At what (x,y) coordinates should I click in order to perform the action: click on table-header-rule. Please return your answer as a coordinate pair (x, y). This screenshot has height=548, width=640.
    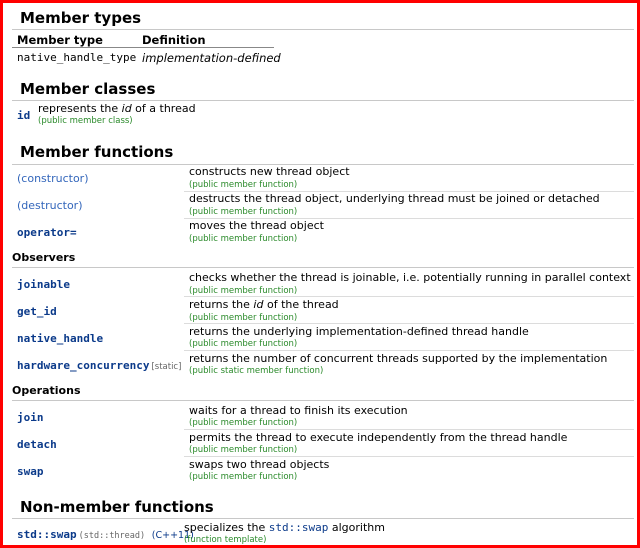
    Looking at the image, I should click on (143, 47).